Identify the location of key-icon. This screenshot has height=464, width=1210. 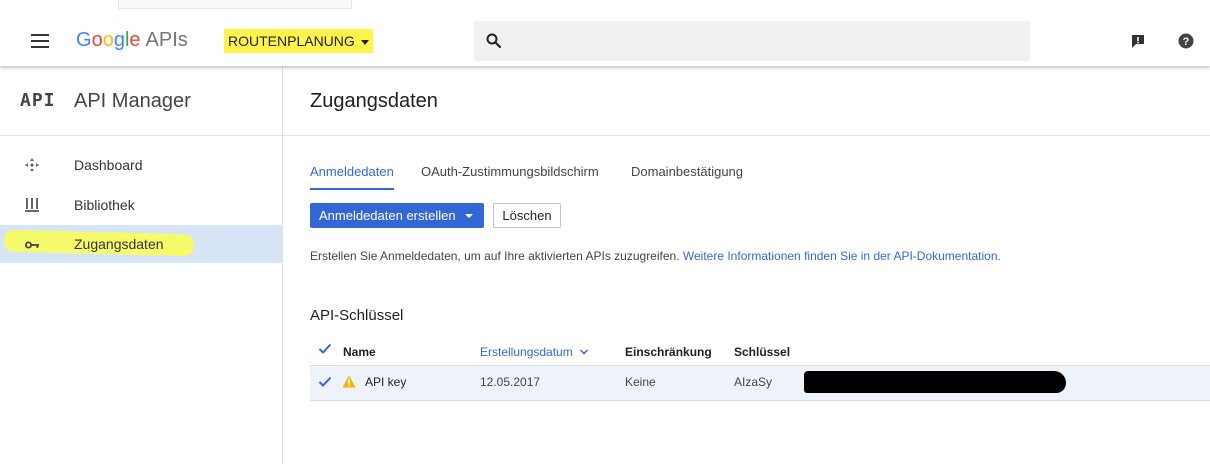
(32, 245).